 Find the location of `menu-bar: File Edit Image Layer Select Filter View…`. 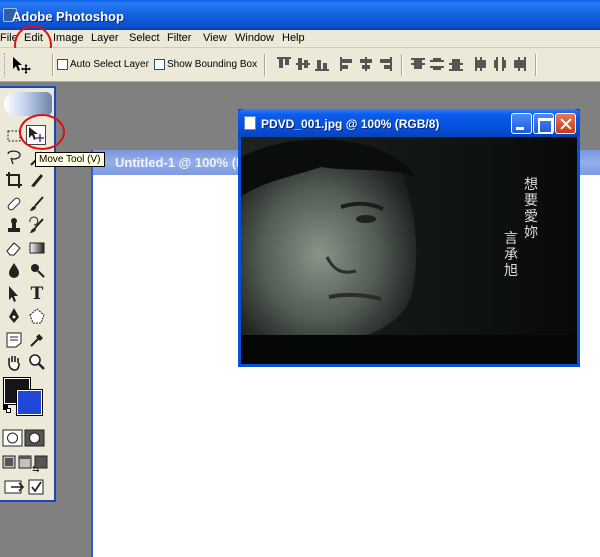

menu-bar: File Edit Image Layer Select Filter View… is located at coordinates (300, 39).